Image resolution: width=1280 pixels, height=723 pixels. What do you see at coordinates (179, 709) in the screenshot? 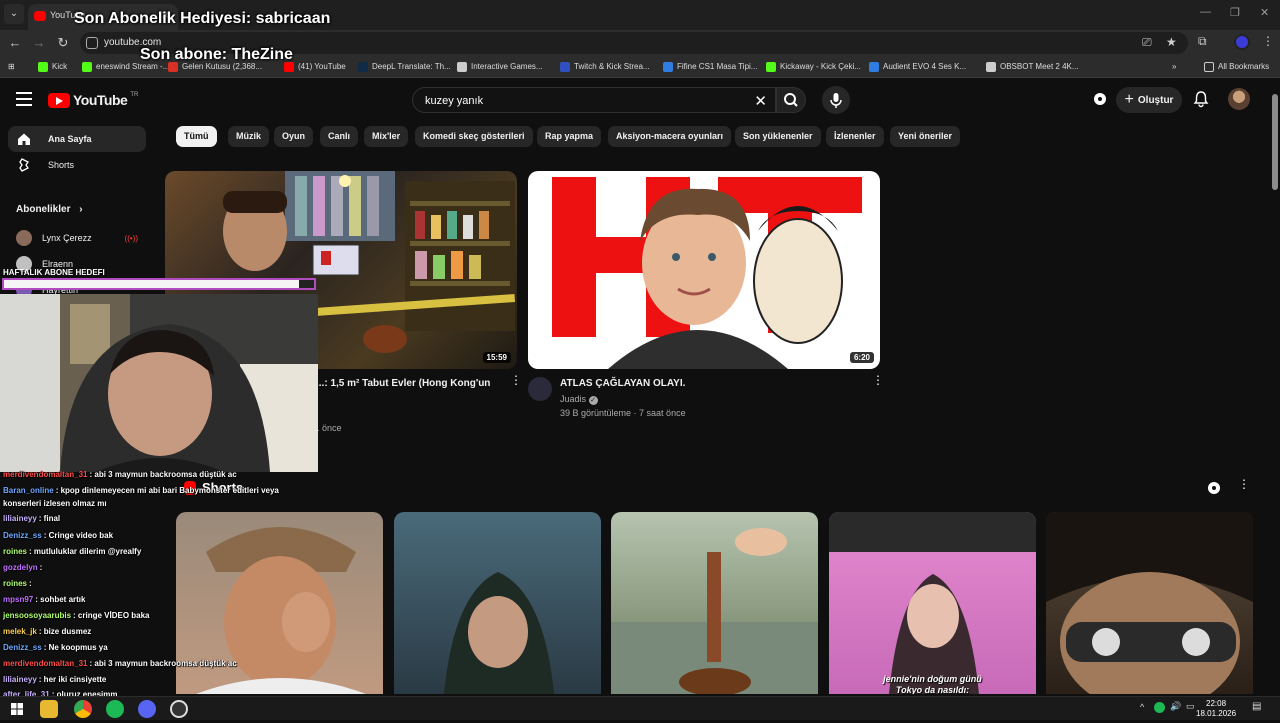
I see `obs-icon` at bounding box center [179, 709].